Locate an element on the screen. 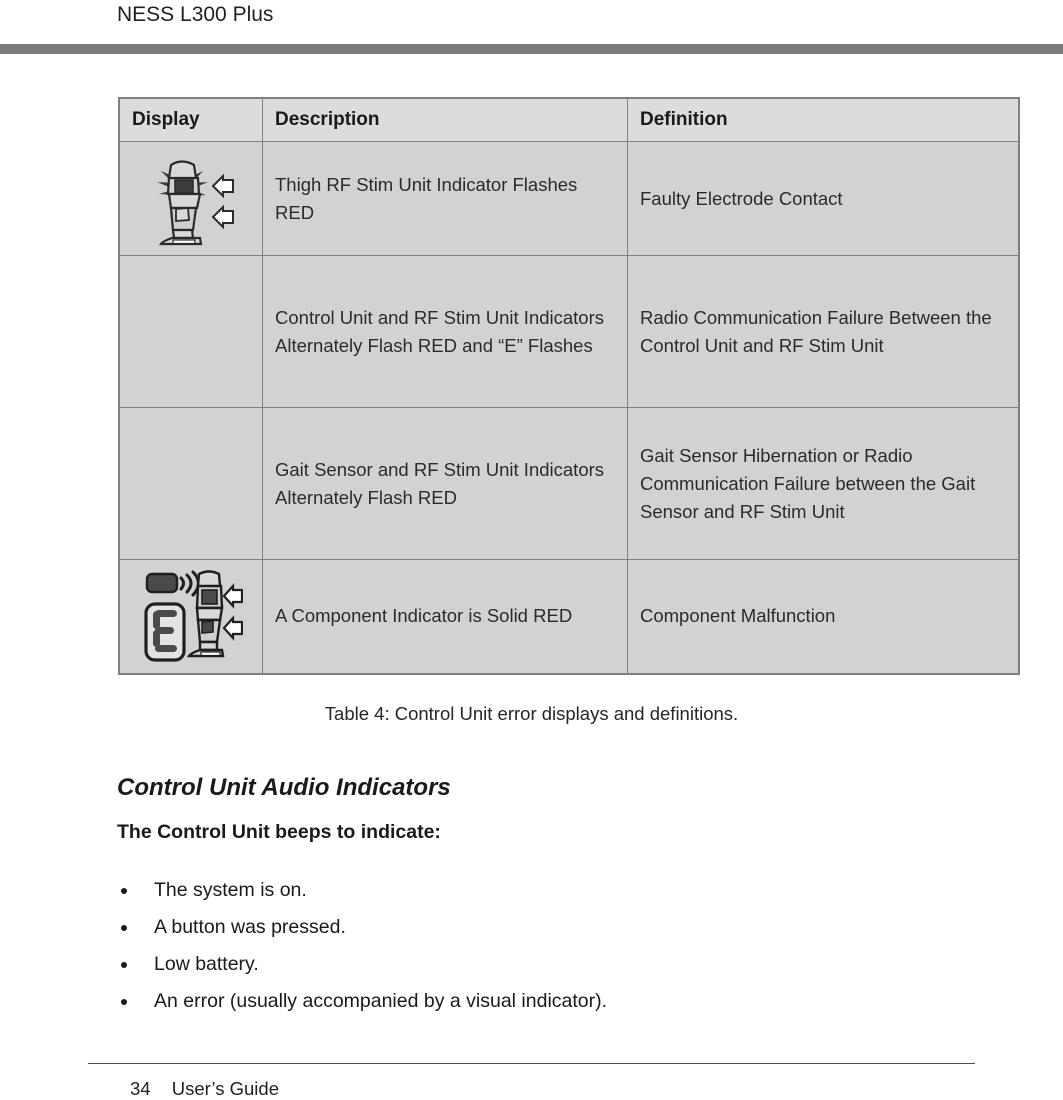  list-item: The system is on. is located at coordinates (517, 890).